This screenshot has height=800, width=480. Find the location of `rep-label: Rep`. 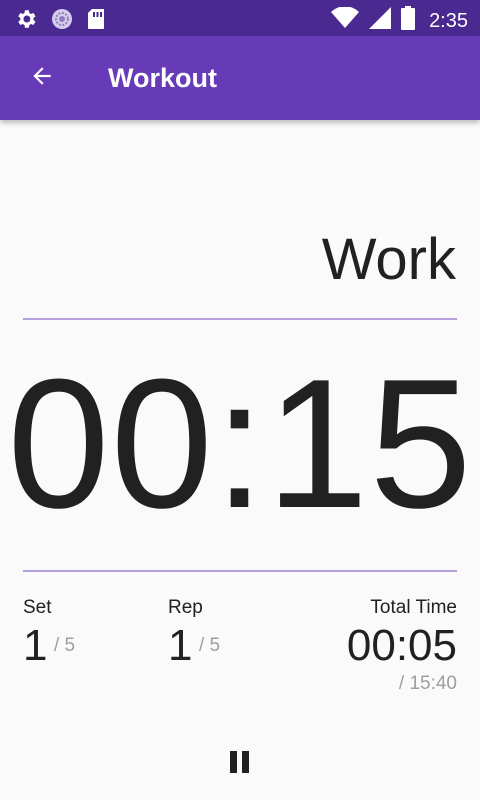

rep-label: Rep is located at coordinates (185, 607).